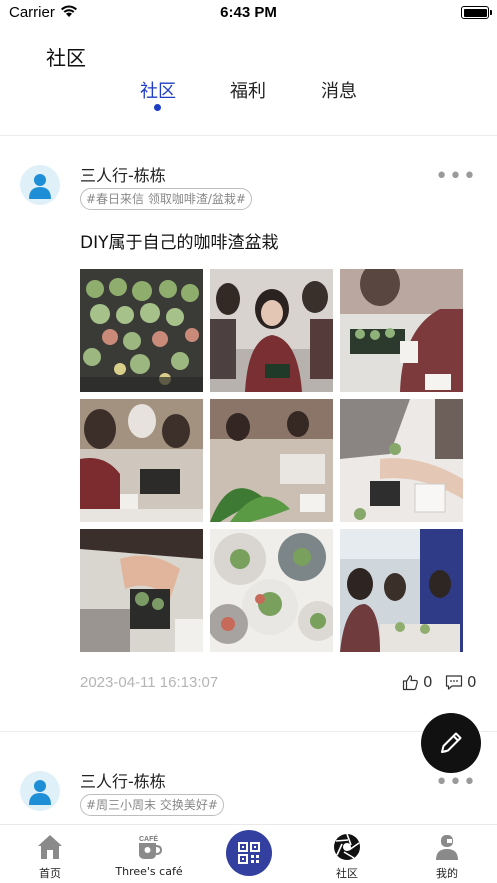 The width and height of the screenshot is (497, 883). Describe the element at coordinates (149, 871) in the screenshot. I see `tabbar-label: Three's café` at that location.